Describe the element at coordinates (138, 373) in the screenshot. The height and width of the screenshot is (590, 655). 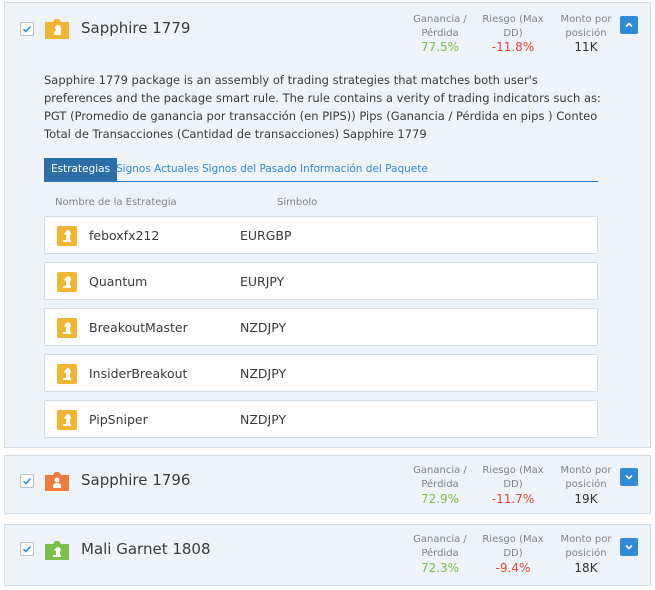
I see `strategy-name: InsiderBreakout` at that location.